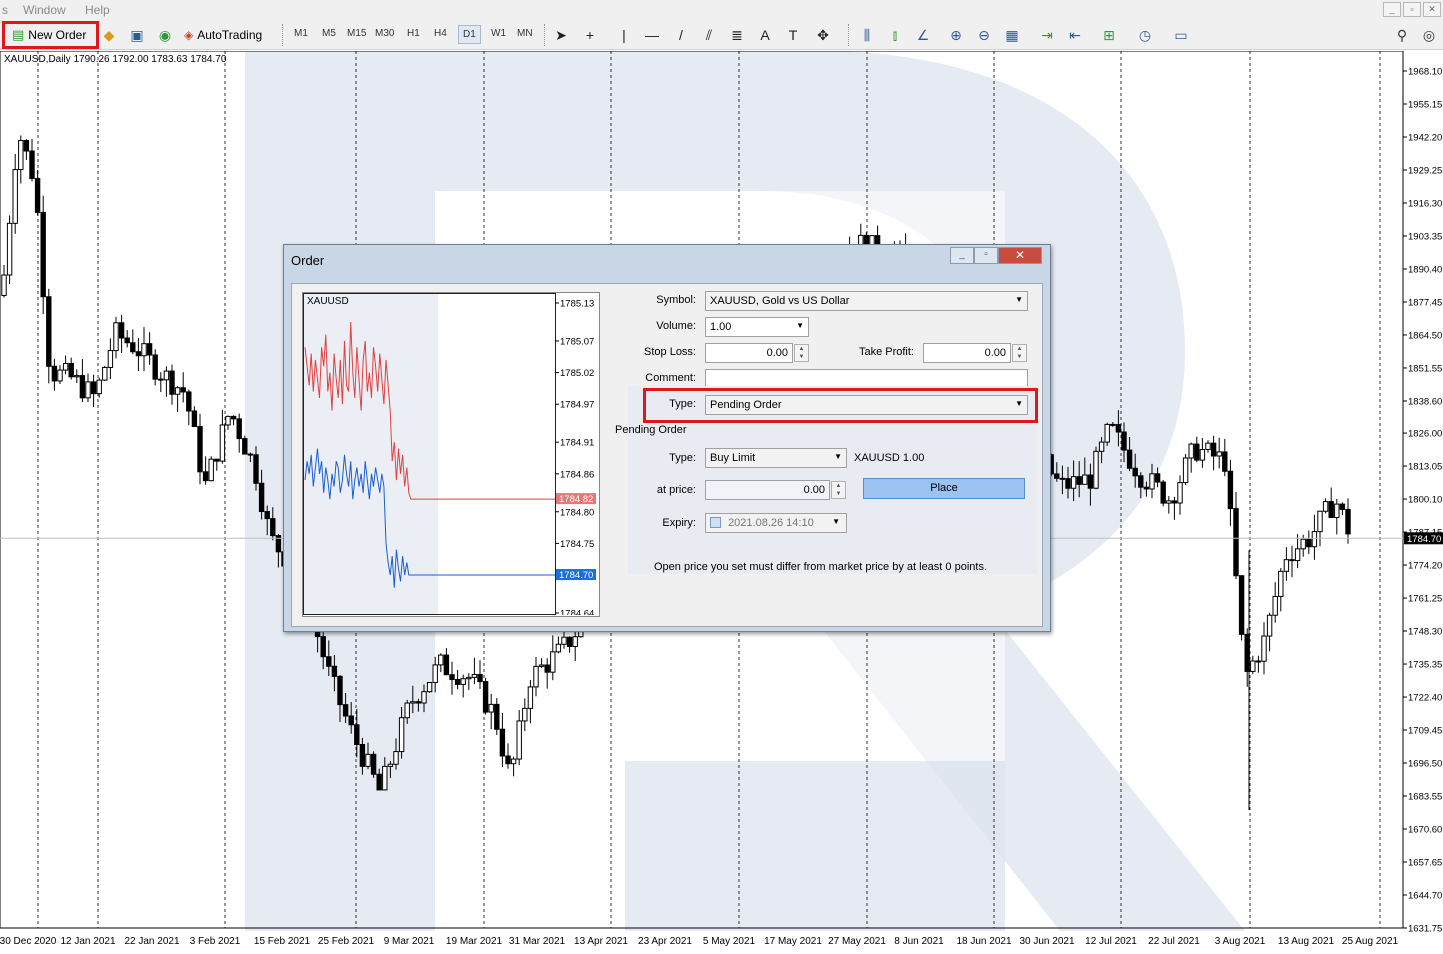 This screenshot has height=954, width=1443. What do you see at coordinates (967, 353) in the screenshot?
I see `takeprofit-field: 0.00` at bounding box center [967, 353].